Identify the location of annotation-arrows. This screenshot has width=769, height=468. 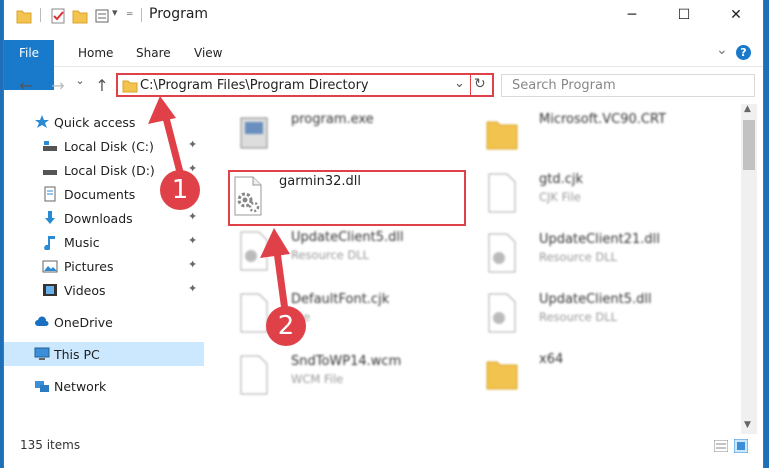
(219, 209).